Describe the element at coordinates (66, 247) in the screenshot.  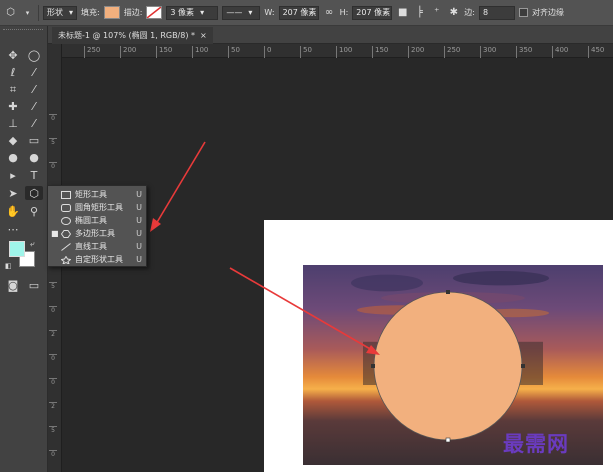
I see `line-tool-icon` at that location.